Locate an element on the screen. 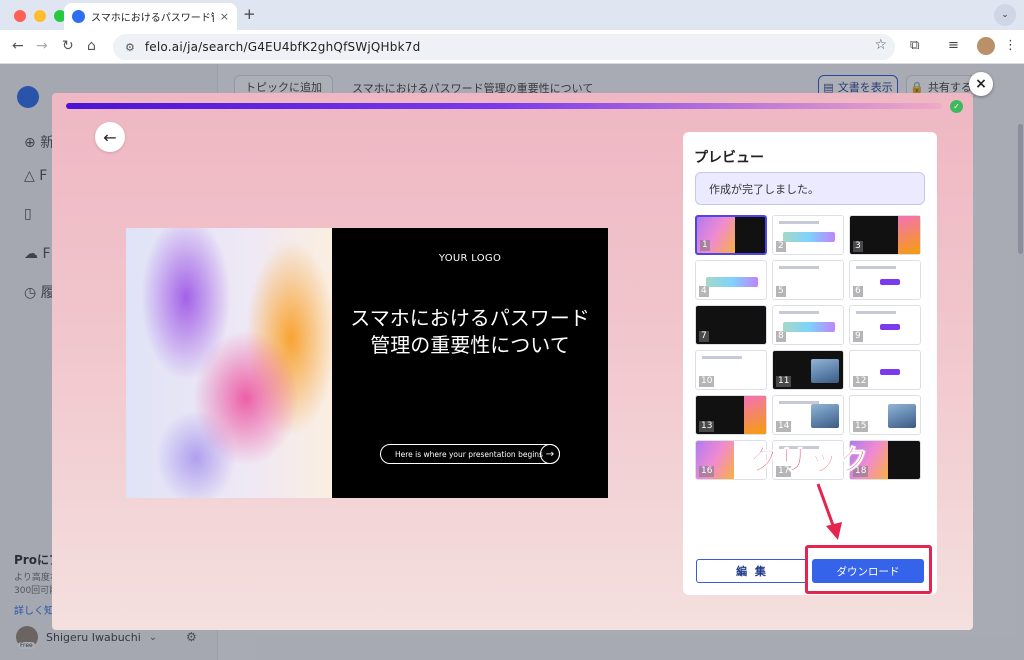  annotation-arrow-head is located at coordinates (834, 531).